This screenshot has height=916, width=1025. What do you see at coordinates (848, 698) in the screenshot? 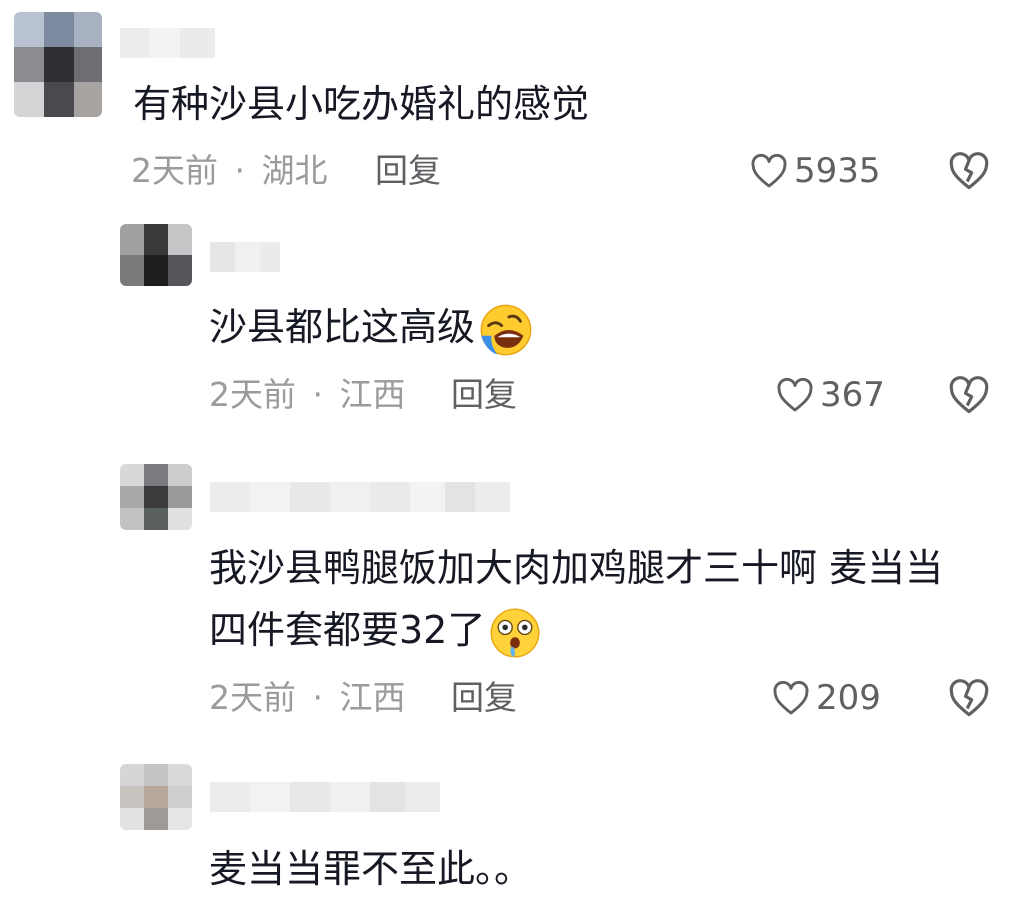
I see `like-count: 209` at bounding box center [848, 698].